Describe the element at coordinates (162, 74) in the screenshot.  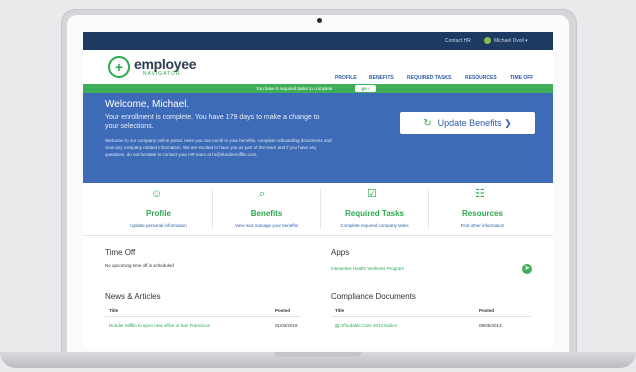
I see `logo-subtitle: NAVIGATOR` at that location.